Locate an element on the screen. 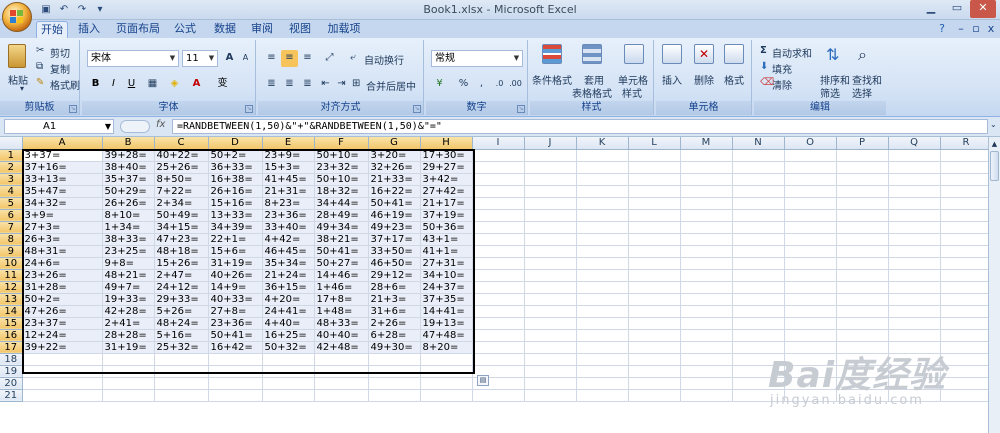 The image size is (1000, 433). cell: 2+26= is located at coordinates (394, 323).